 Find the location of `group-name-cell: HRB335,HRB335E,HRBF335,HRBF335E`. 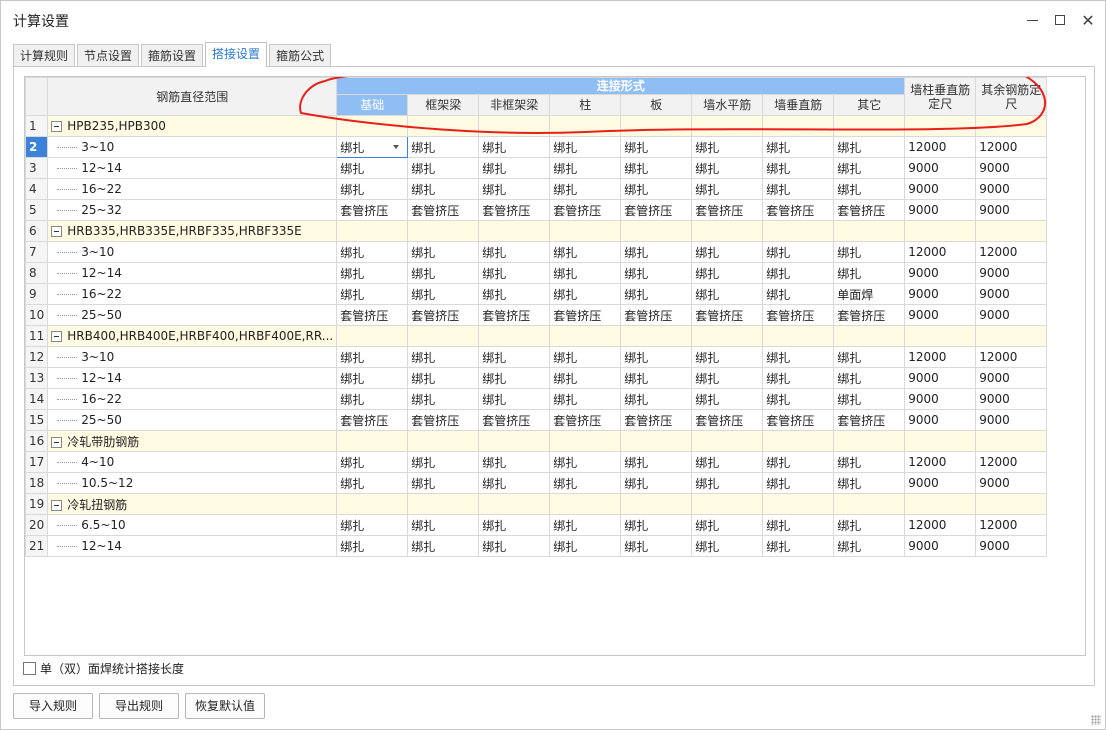

group-name-cell: HRB335,HRB335E,HRBF335,HRBF335E is located at coordinates (192, 231).